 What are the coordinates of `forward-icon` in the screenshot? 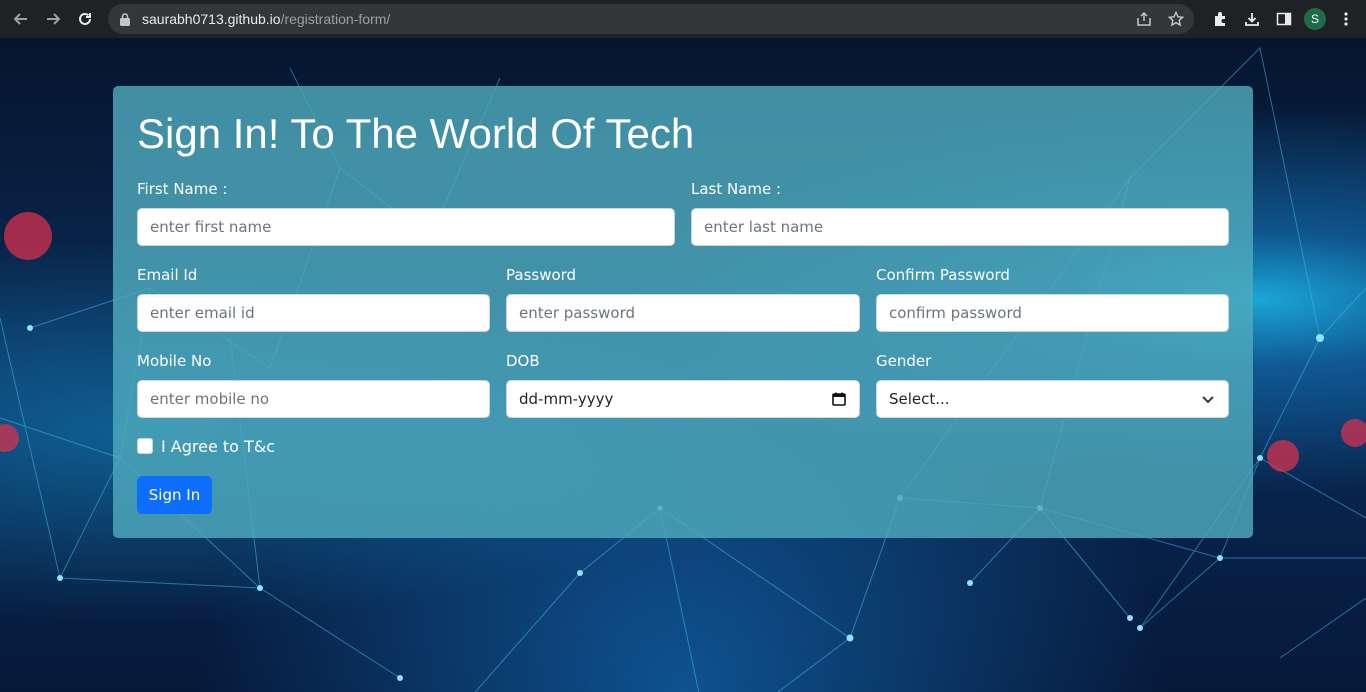 It's located at (53, 19).